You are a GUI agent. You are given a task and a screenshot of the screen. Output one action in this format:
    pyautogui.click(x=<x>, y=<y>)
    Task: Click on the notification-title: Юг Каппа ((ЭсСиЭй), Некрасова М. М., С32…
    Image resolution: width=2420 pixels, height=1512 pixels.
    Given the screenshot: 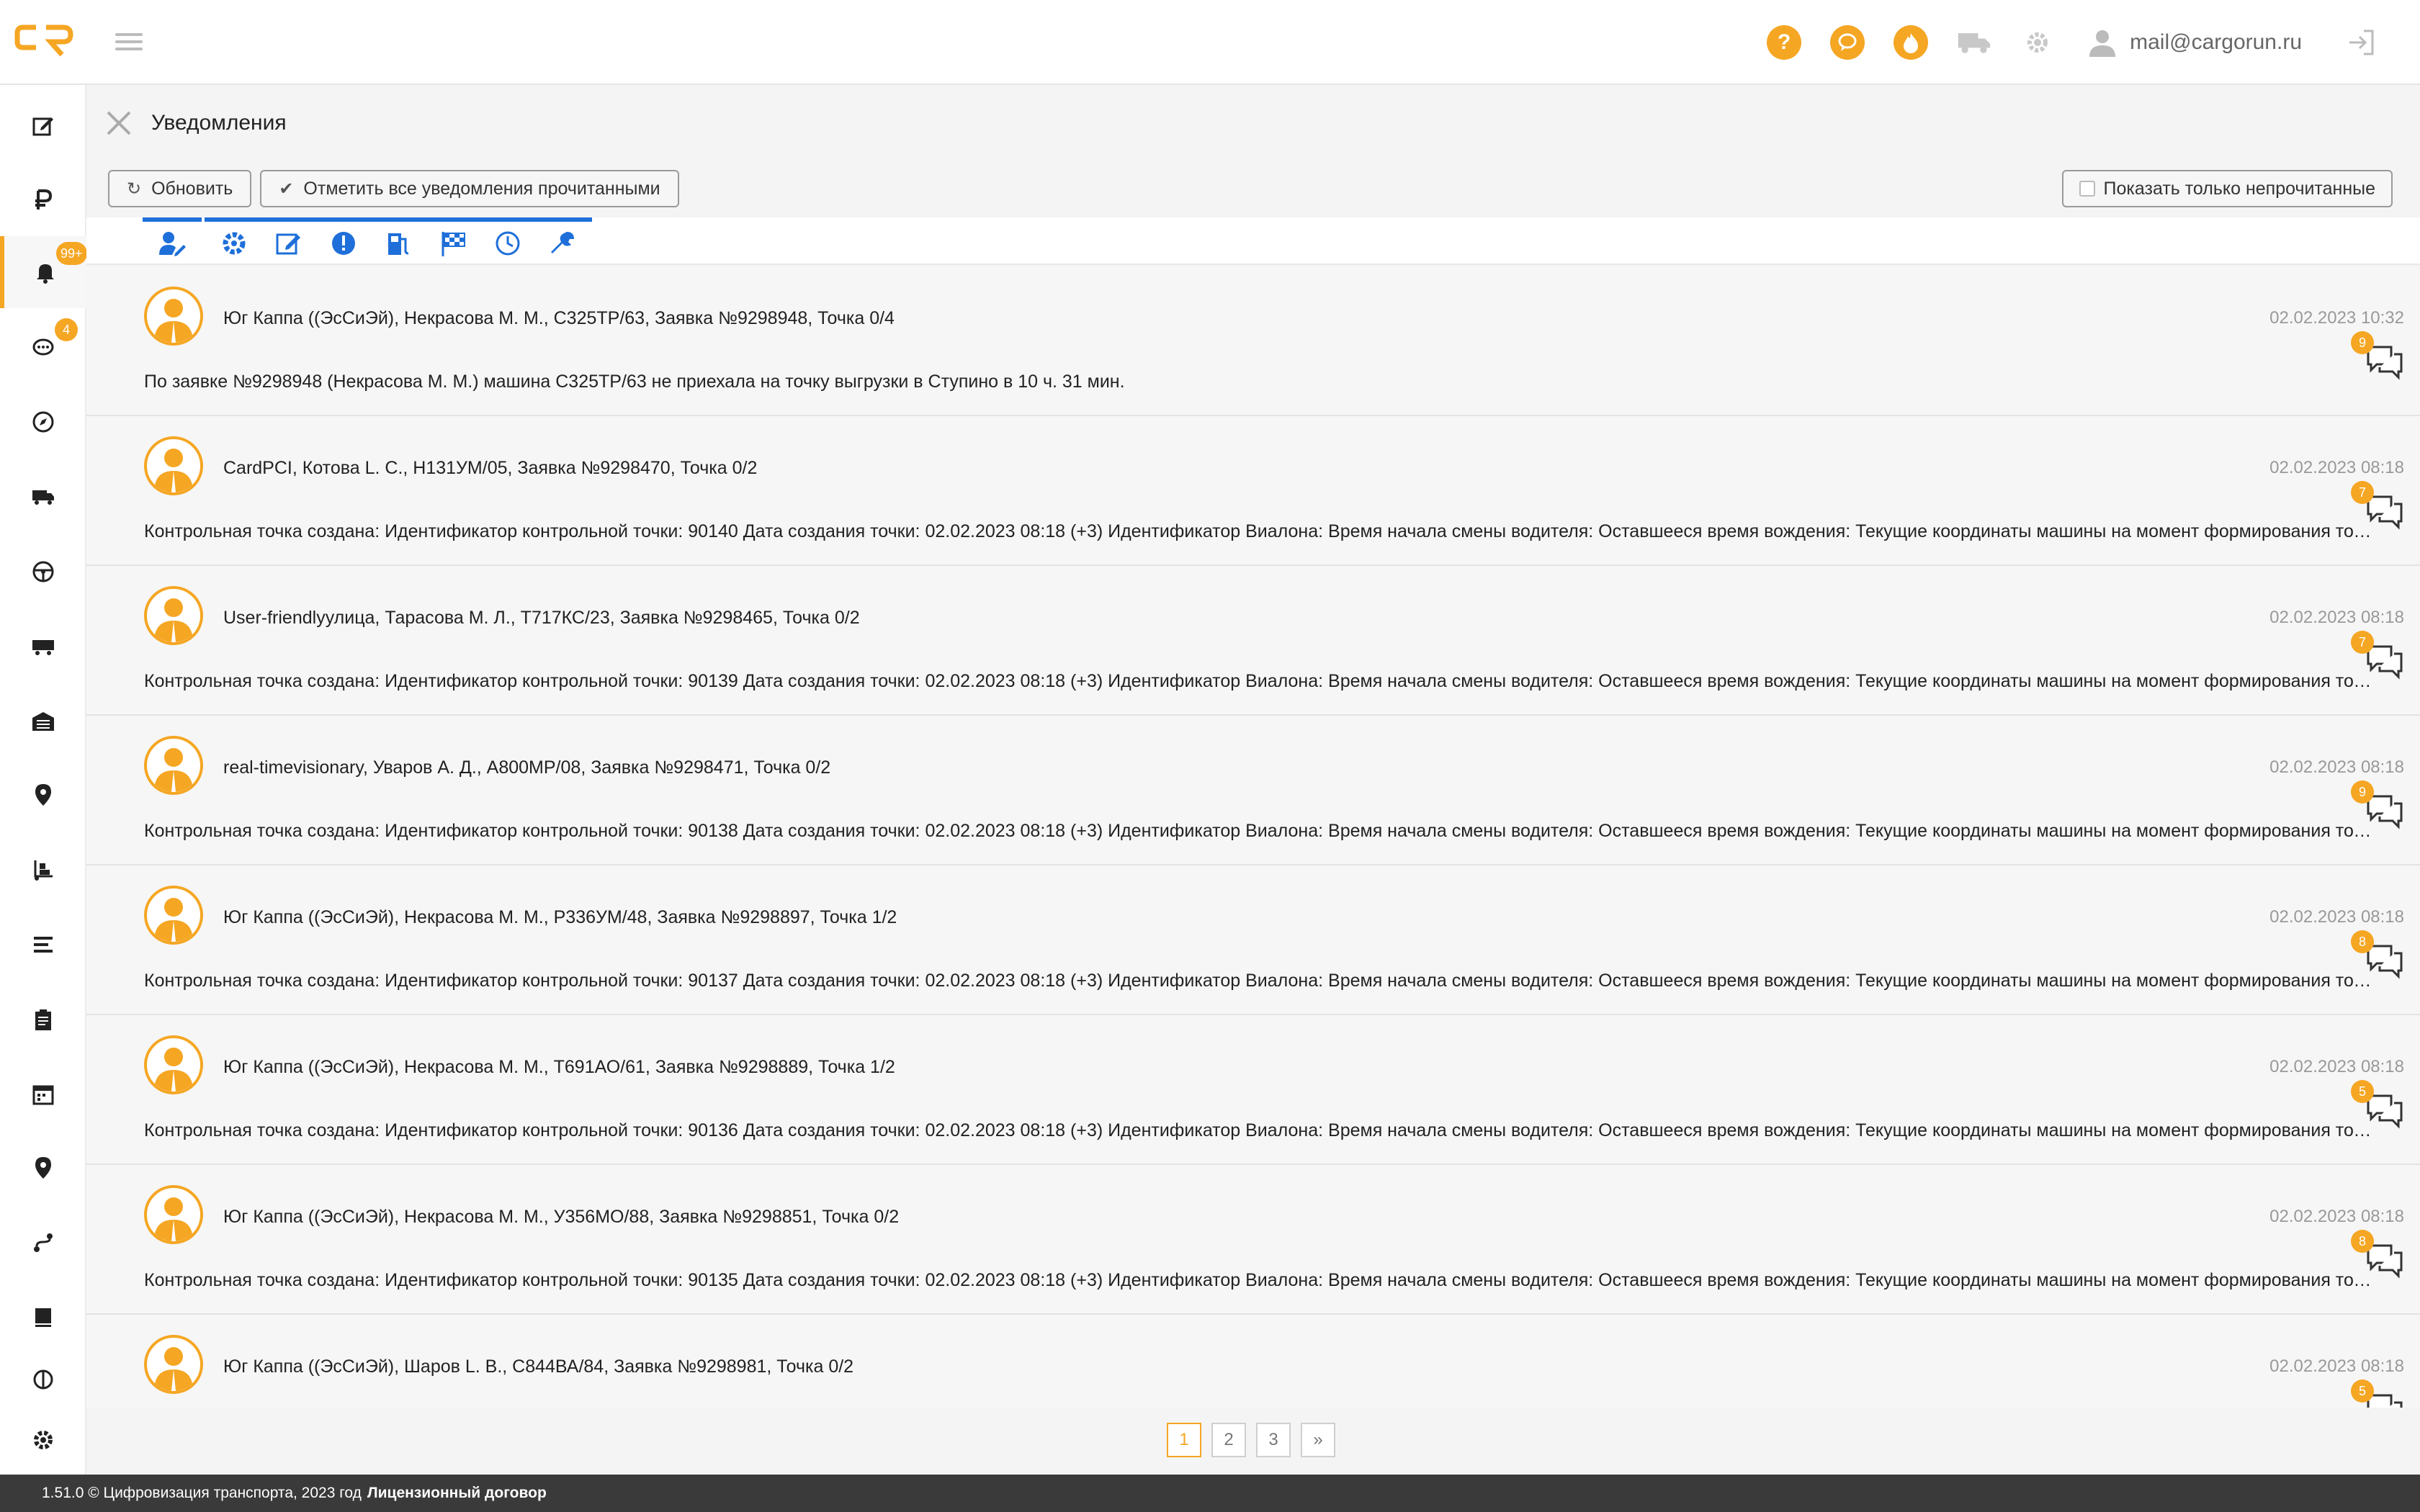 What is the action you would take?
    pyautogui.click(x=559, y=318)
    